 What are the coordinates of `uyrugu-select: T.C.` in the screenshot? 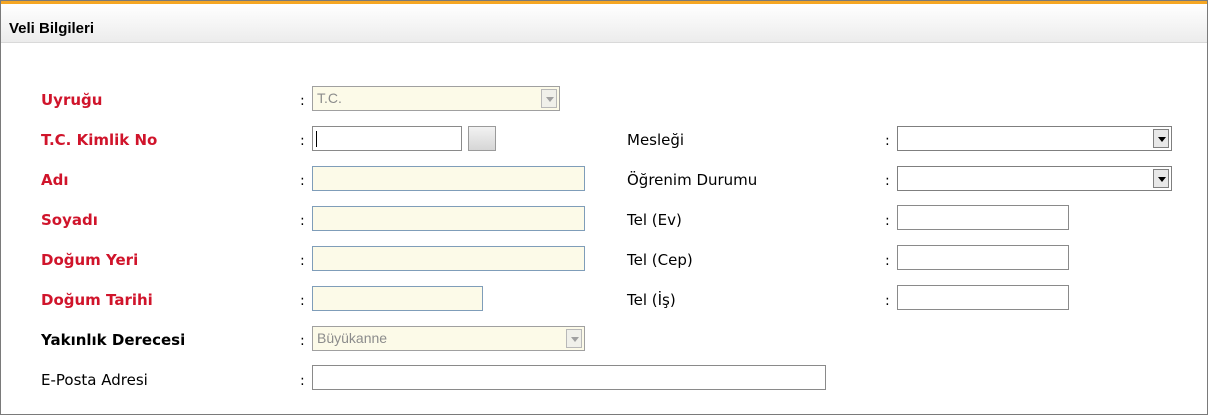 It's located at (436, 98).